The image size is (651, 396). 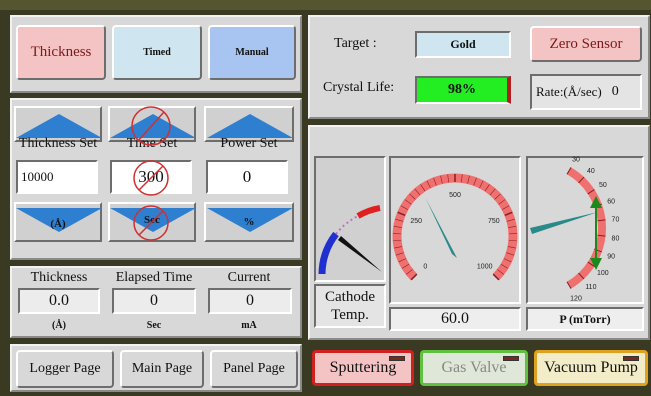 What do you see at coordinates (350, 315) in the screenshot?
I see `cathode-label-line2: Temp.` at bounding box center [350, 315].